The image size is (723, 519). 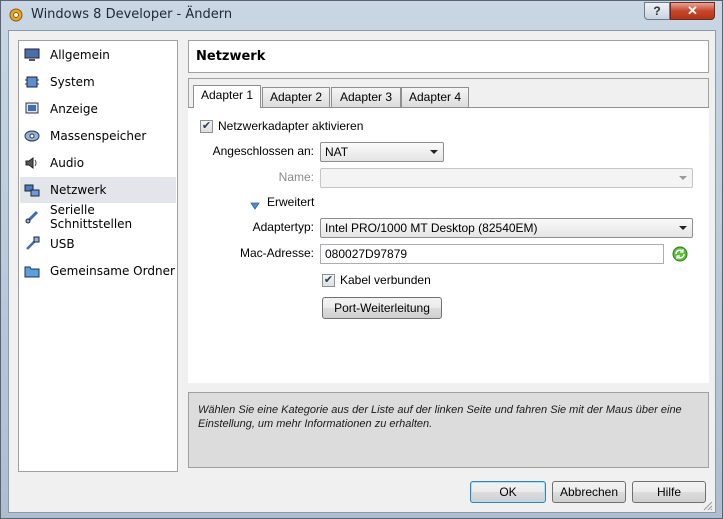 What do you see at coordinates (32, 244) in the screenshot?
I see `usb-icon` at bounding box center [32, 244].